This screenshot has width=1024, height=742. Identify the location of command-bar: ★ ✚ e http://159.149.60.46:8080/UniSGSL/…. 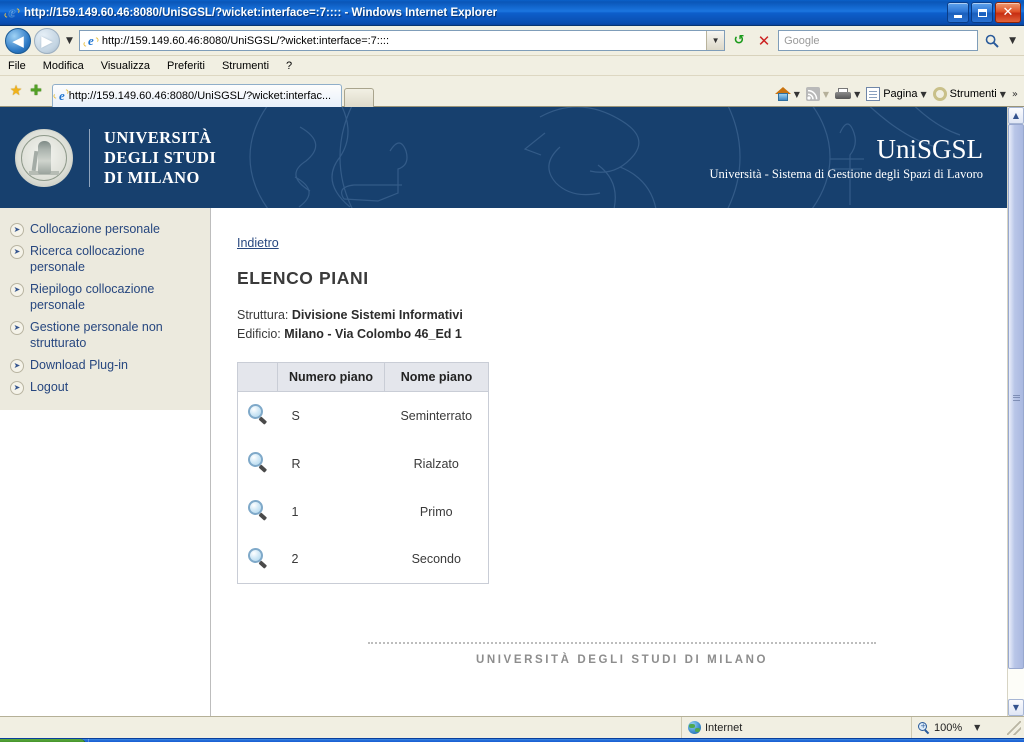
(512, 91).